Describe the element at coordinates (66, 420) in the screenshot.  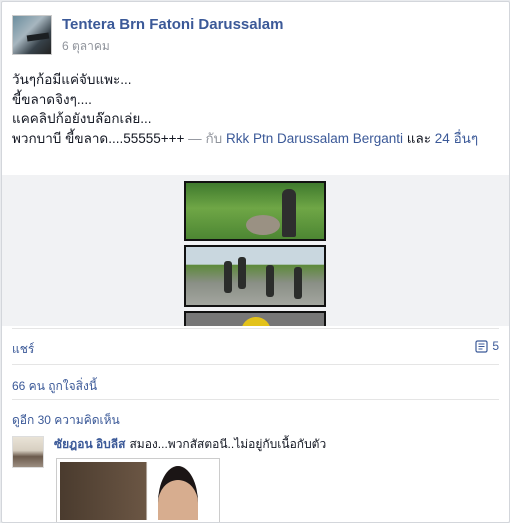
I see `view-more-comments-link: ดูอีก 30 ความคิดเห็น` at that location.